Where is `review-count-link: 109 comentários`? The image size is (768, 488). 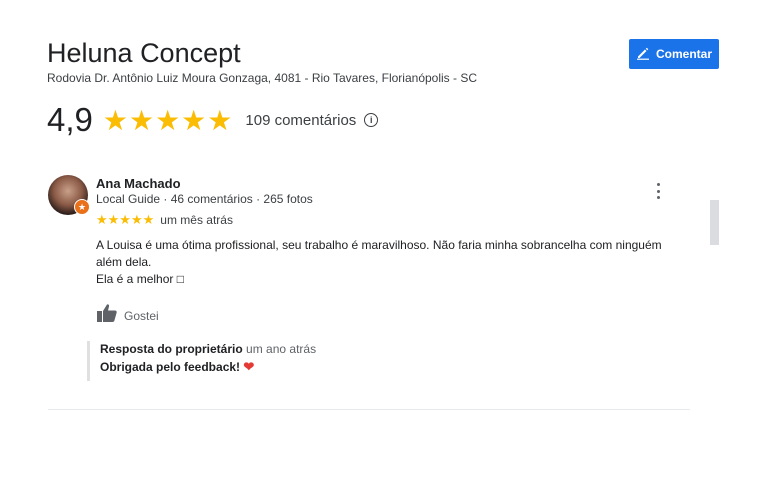 review-count-link: 109 comentários is located at coordinates (300, 120).